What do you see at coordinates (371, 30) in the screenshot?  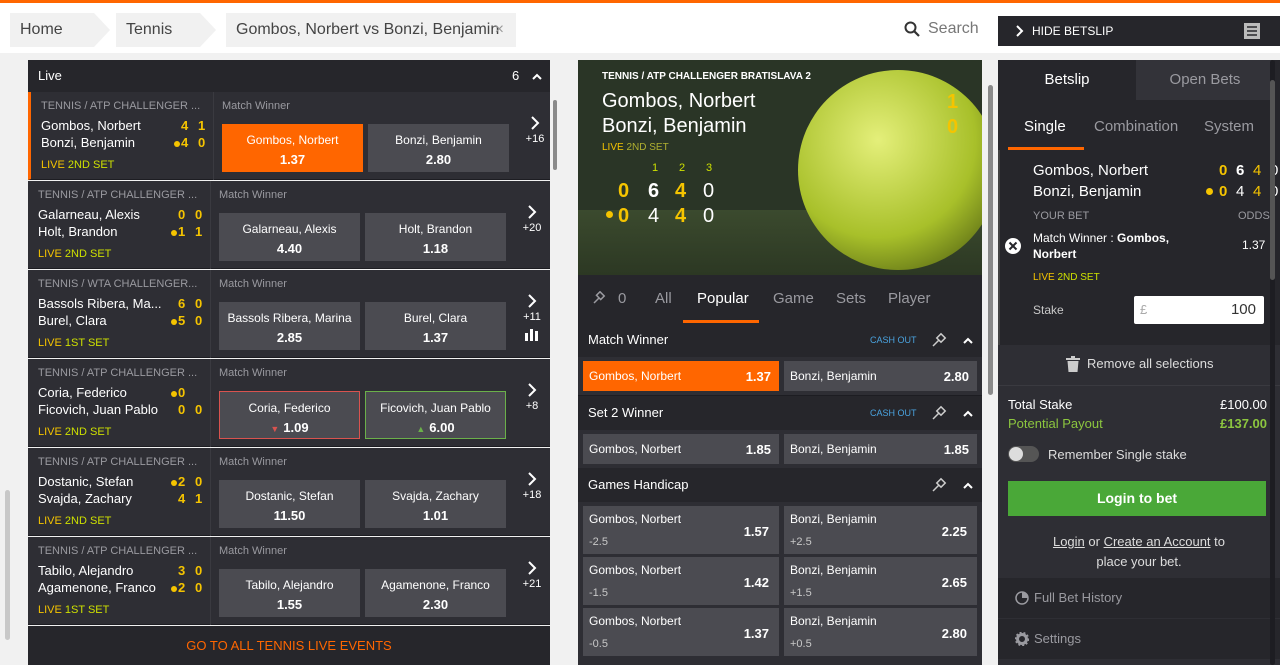 I see `breadcrumb-match: Gombos, Norbert vs Bonzi, Benjamin ×` at bounding box center [371, 30].